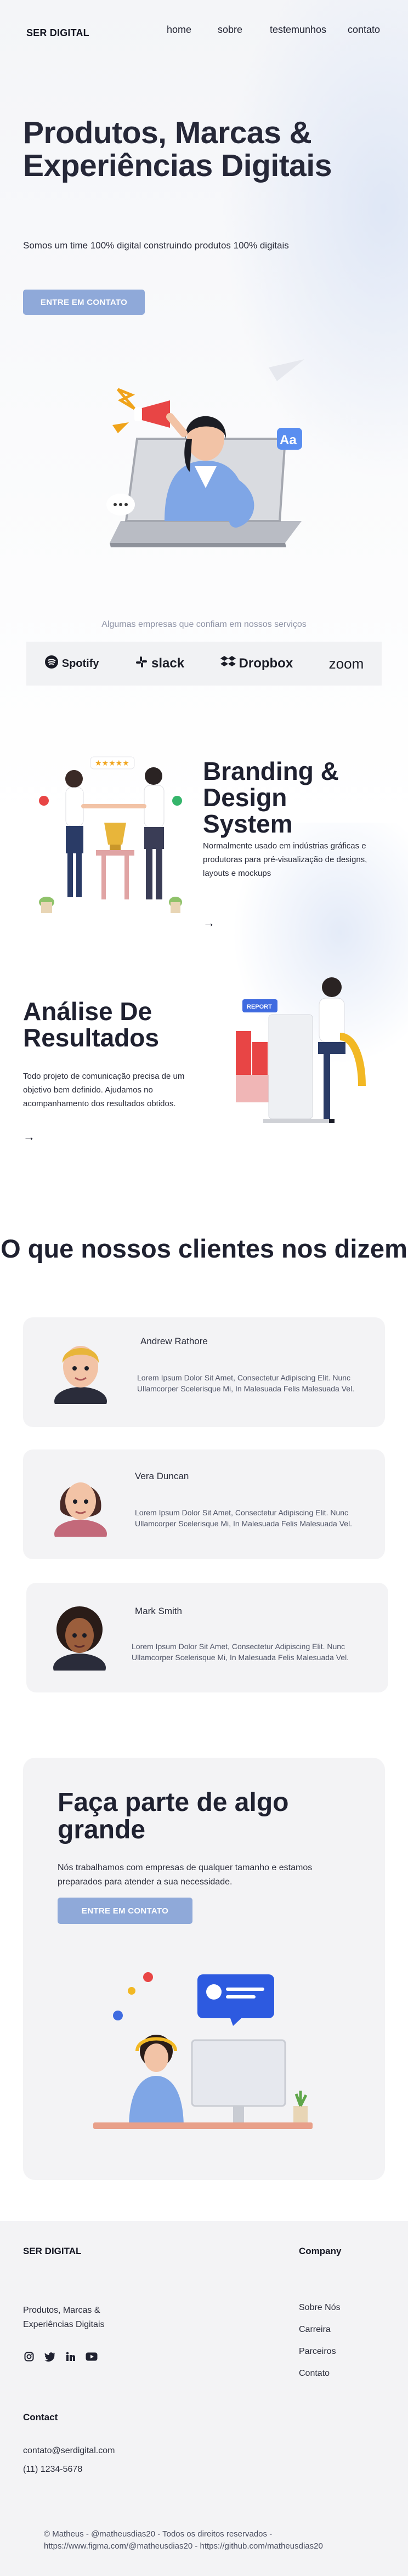  I want to click on partner-dropbox: Dropbox, so click(256, 664).